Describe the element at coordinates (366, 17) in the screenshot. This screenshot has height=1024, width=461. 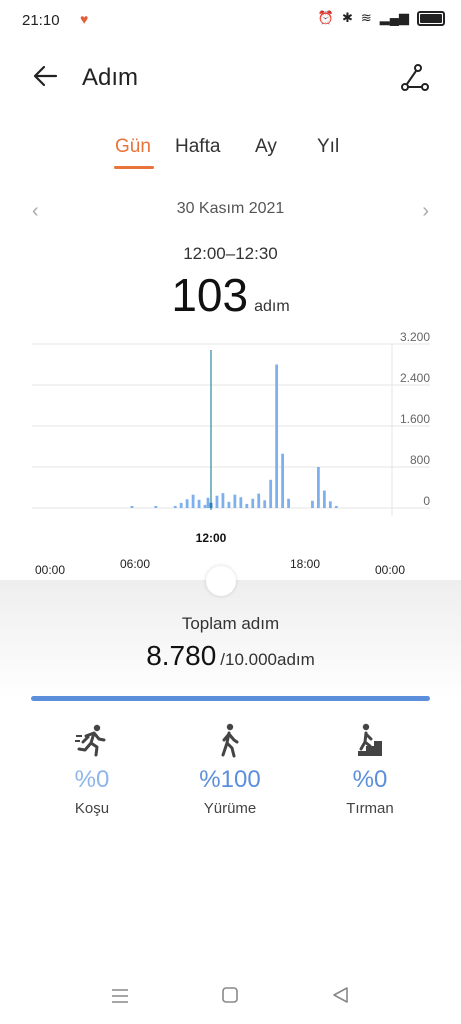
I see `wifi-icon: ≋` at that location.